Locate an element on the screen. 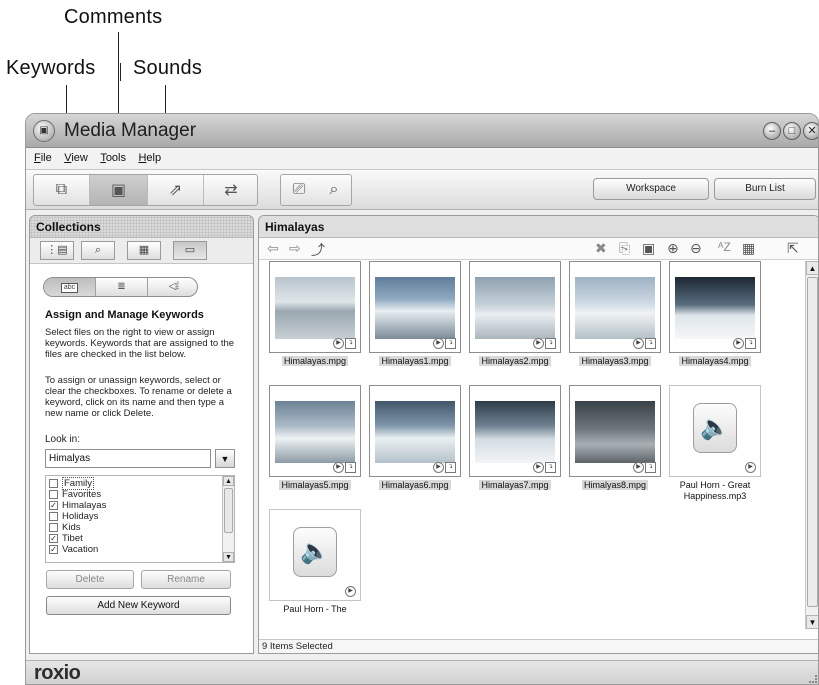 The image size is (819, 685). tree-tab-icon: ⋮▤ is located at coordinates (57, 250).